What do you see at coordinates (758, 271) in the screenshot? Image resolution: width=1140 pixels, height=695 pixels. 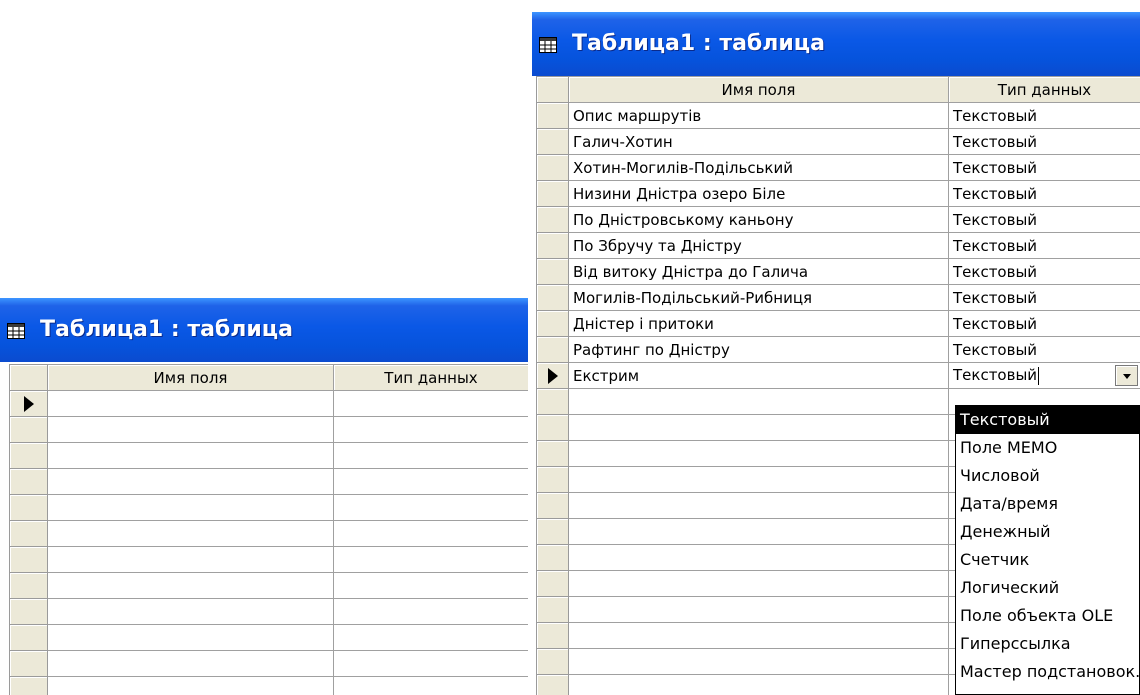 I see `field-name-cell: Від витоку Дністра до Галича` at bounding box center [758, 271].